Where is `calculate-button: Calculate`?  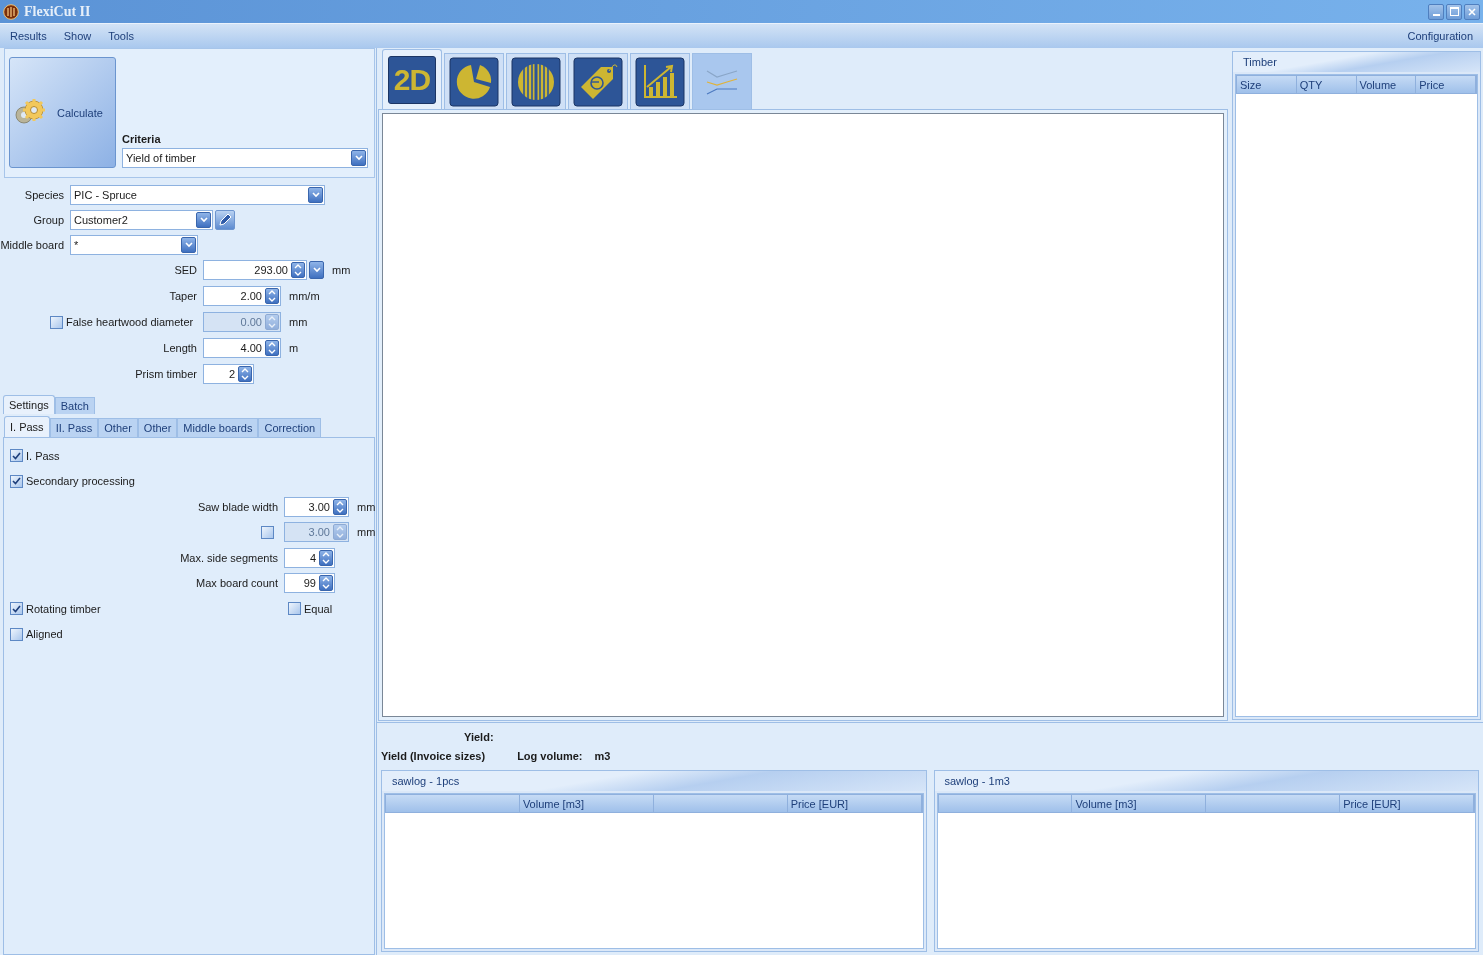
calculate-button: Calculate is located at coordinates (62, 112).